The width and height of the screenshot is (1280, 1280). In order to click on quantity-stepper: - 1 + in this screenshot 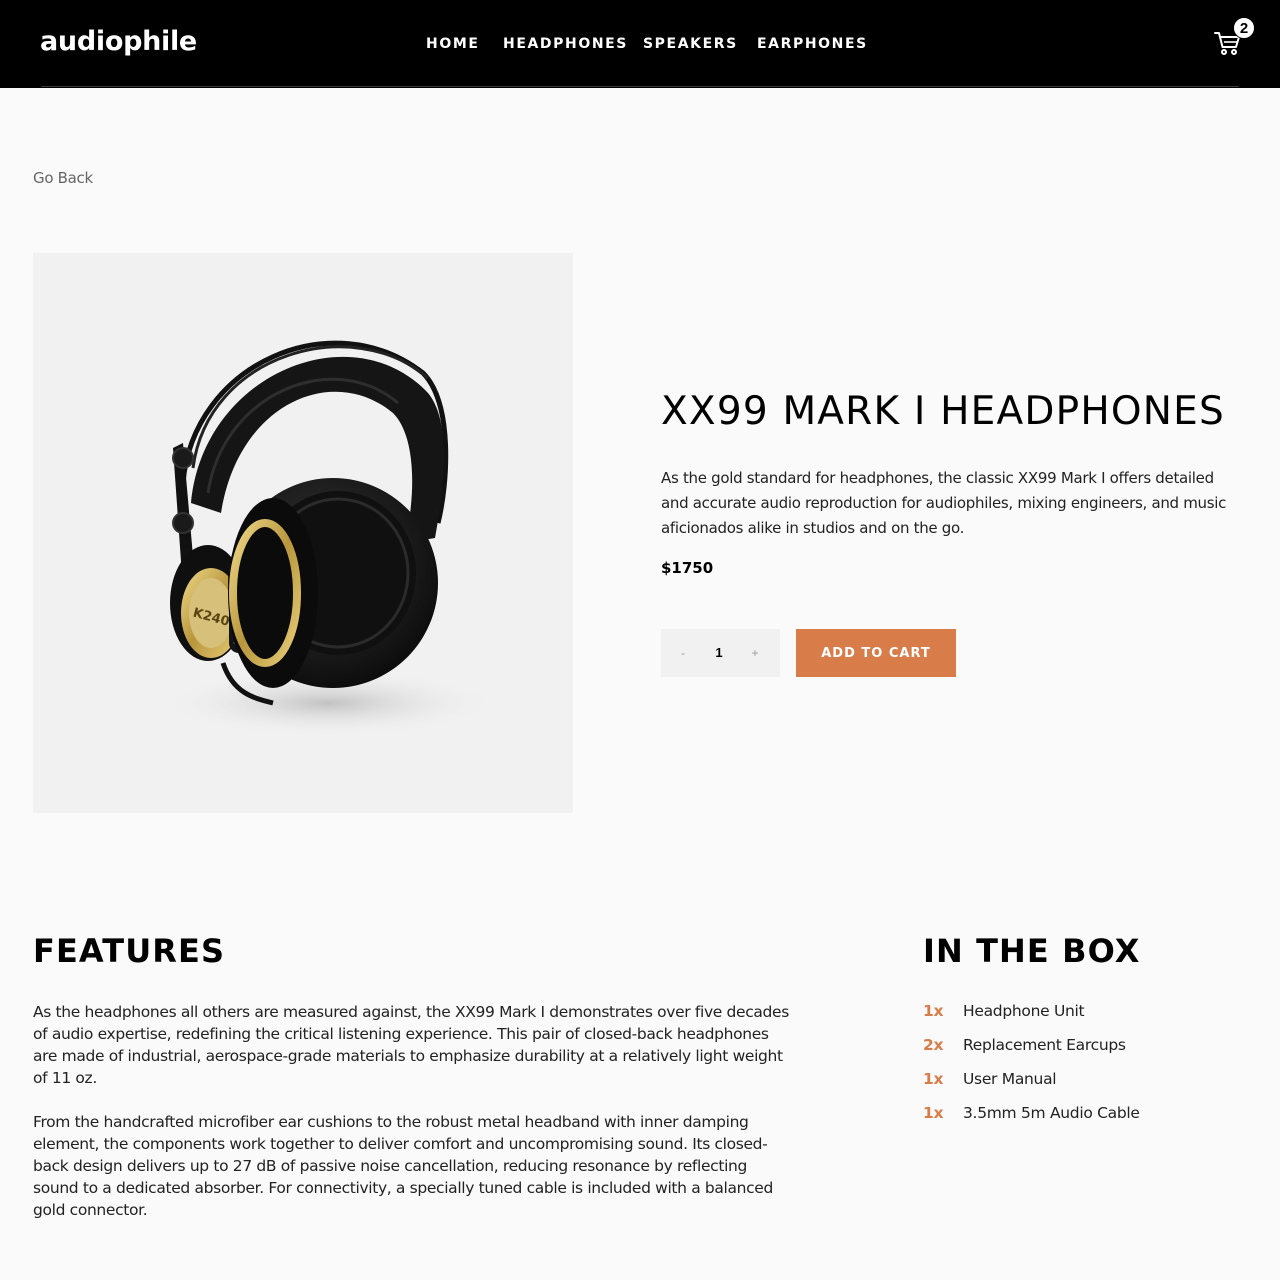, I will do `click(720, 653)`.